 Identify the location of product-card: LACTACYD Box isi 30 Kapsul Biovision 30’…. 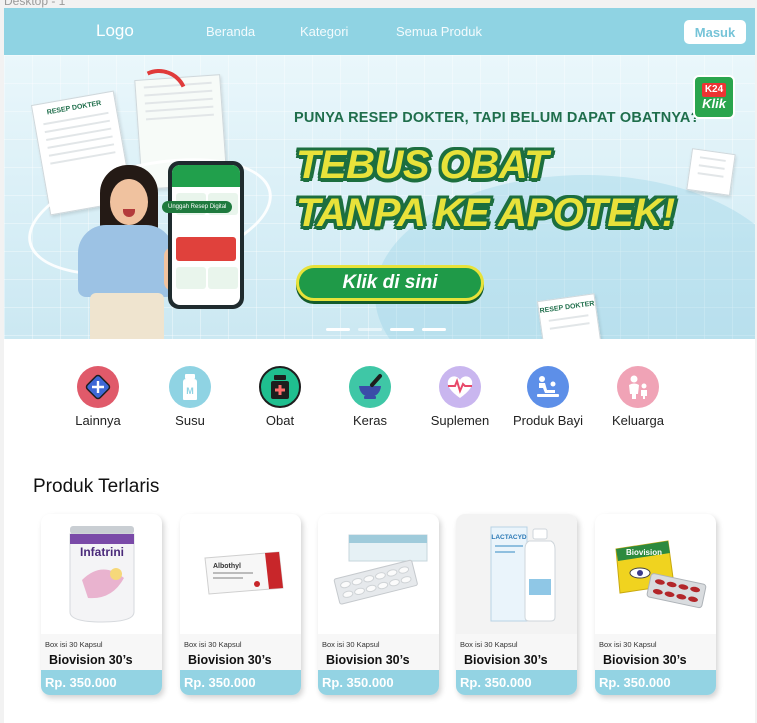
(516, 604).